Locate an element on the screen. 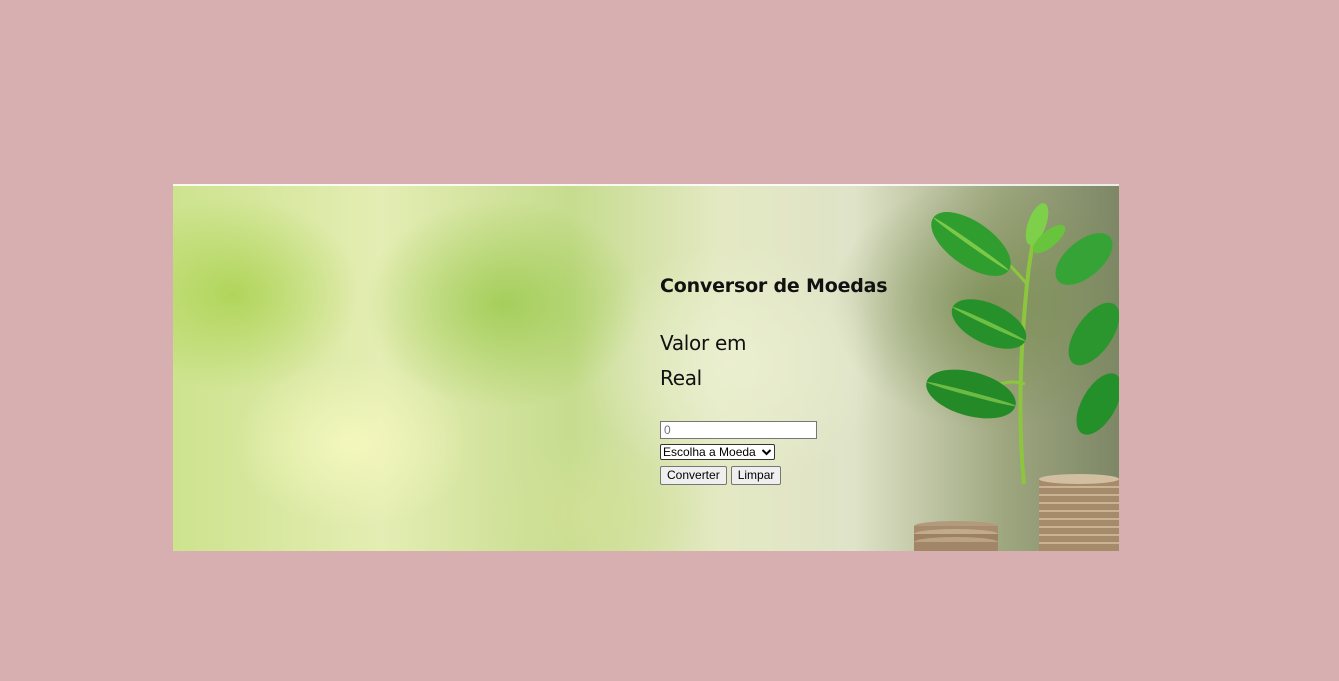  converter-panel: Conversor de Moedas Valor em Real is located at coordinates (790, 334).